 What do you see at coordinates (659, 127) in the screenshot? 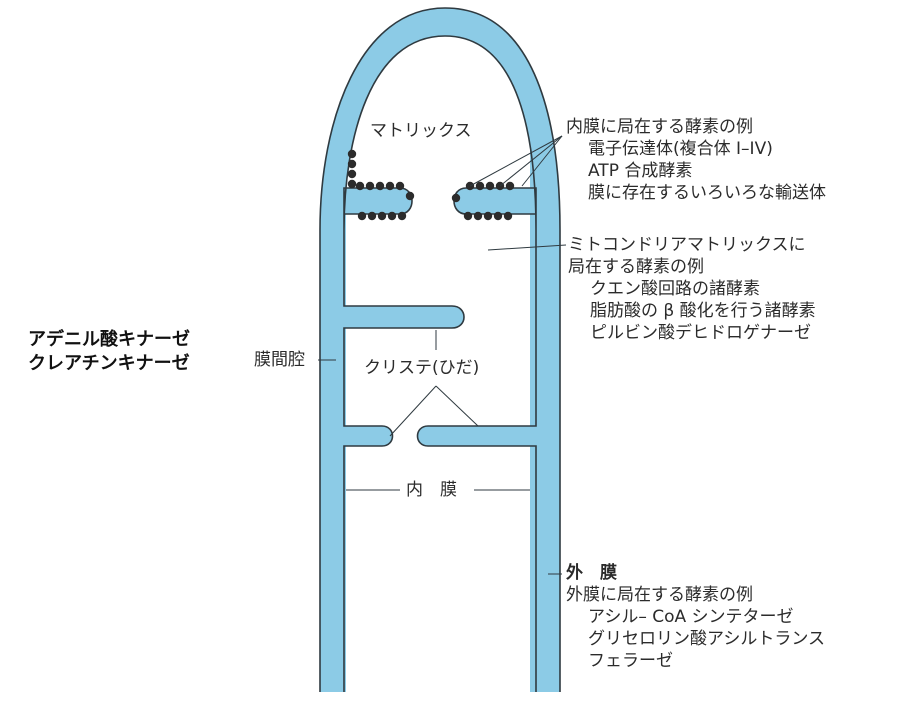
I see `inner-enzymes-title: 内膜に局在する酵素の例` at bounding box center [659, 127].